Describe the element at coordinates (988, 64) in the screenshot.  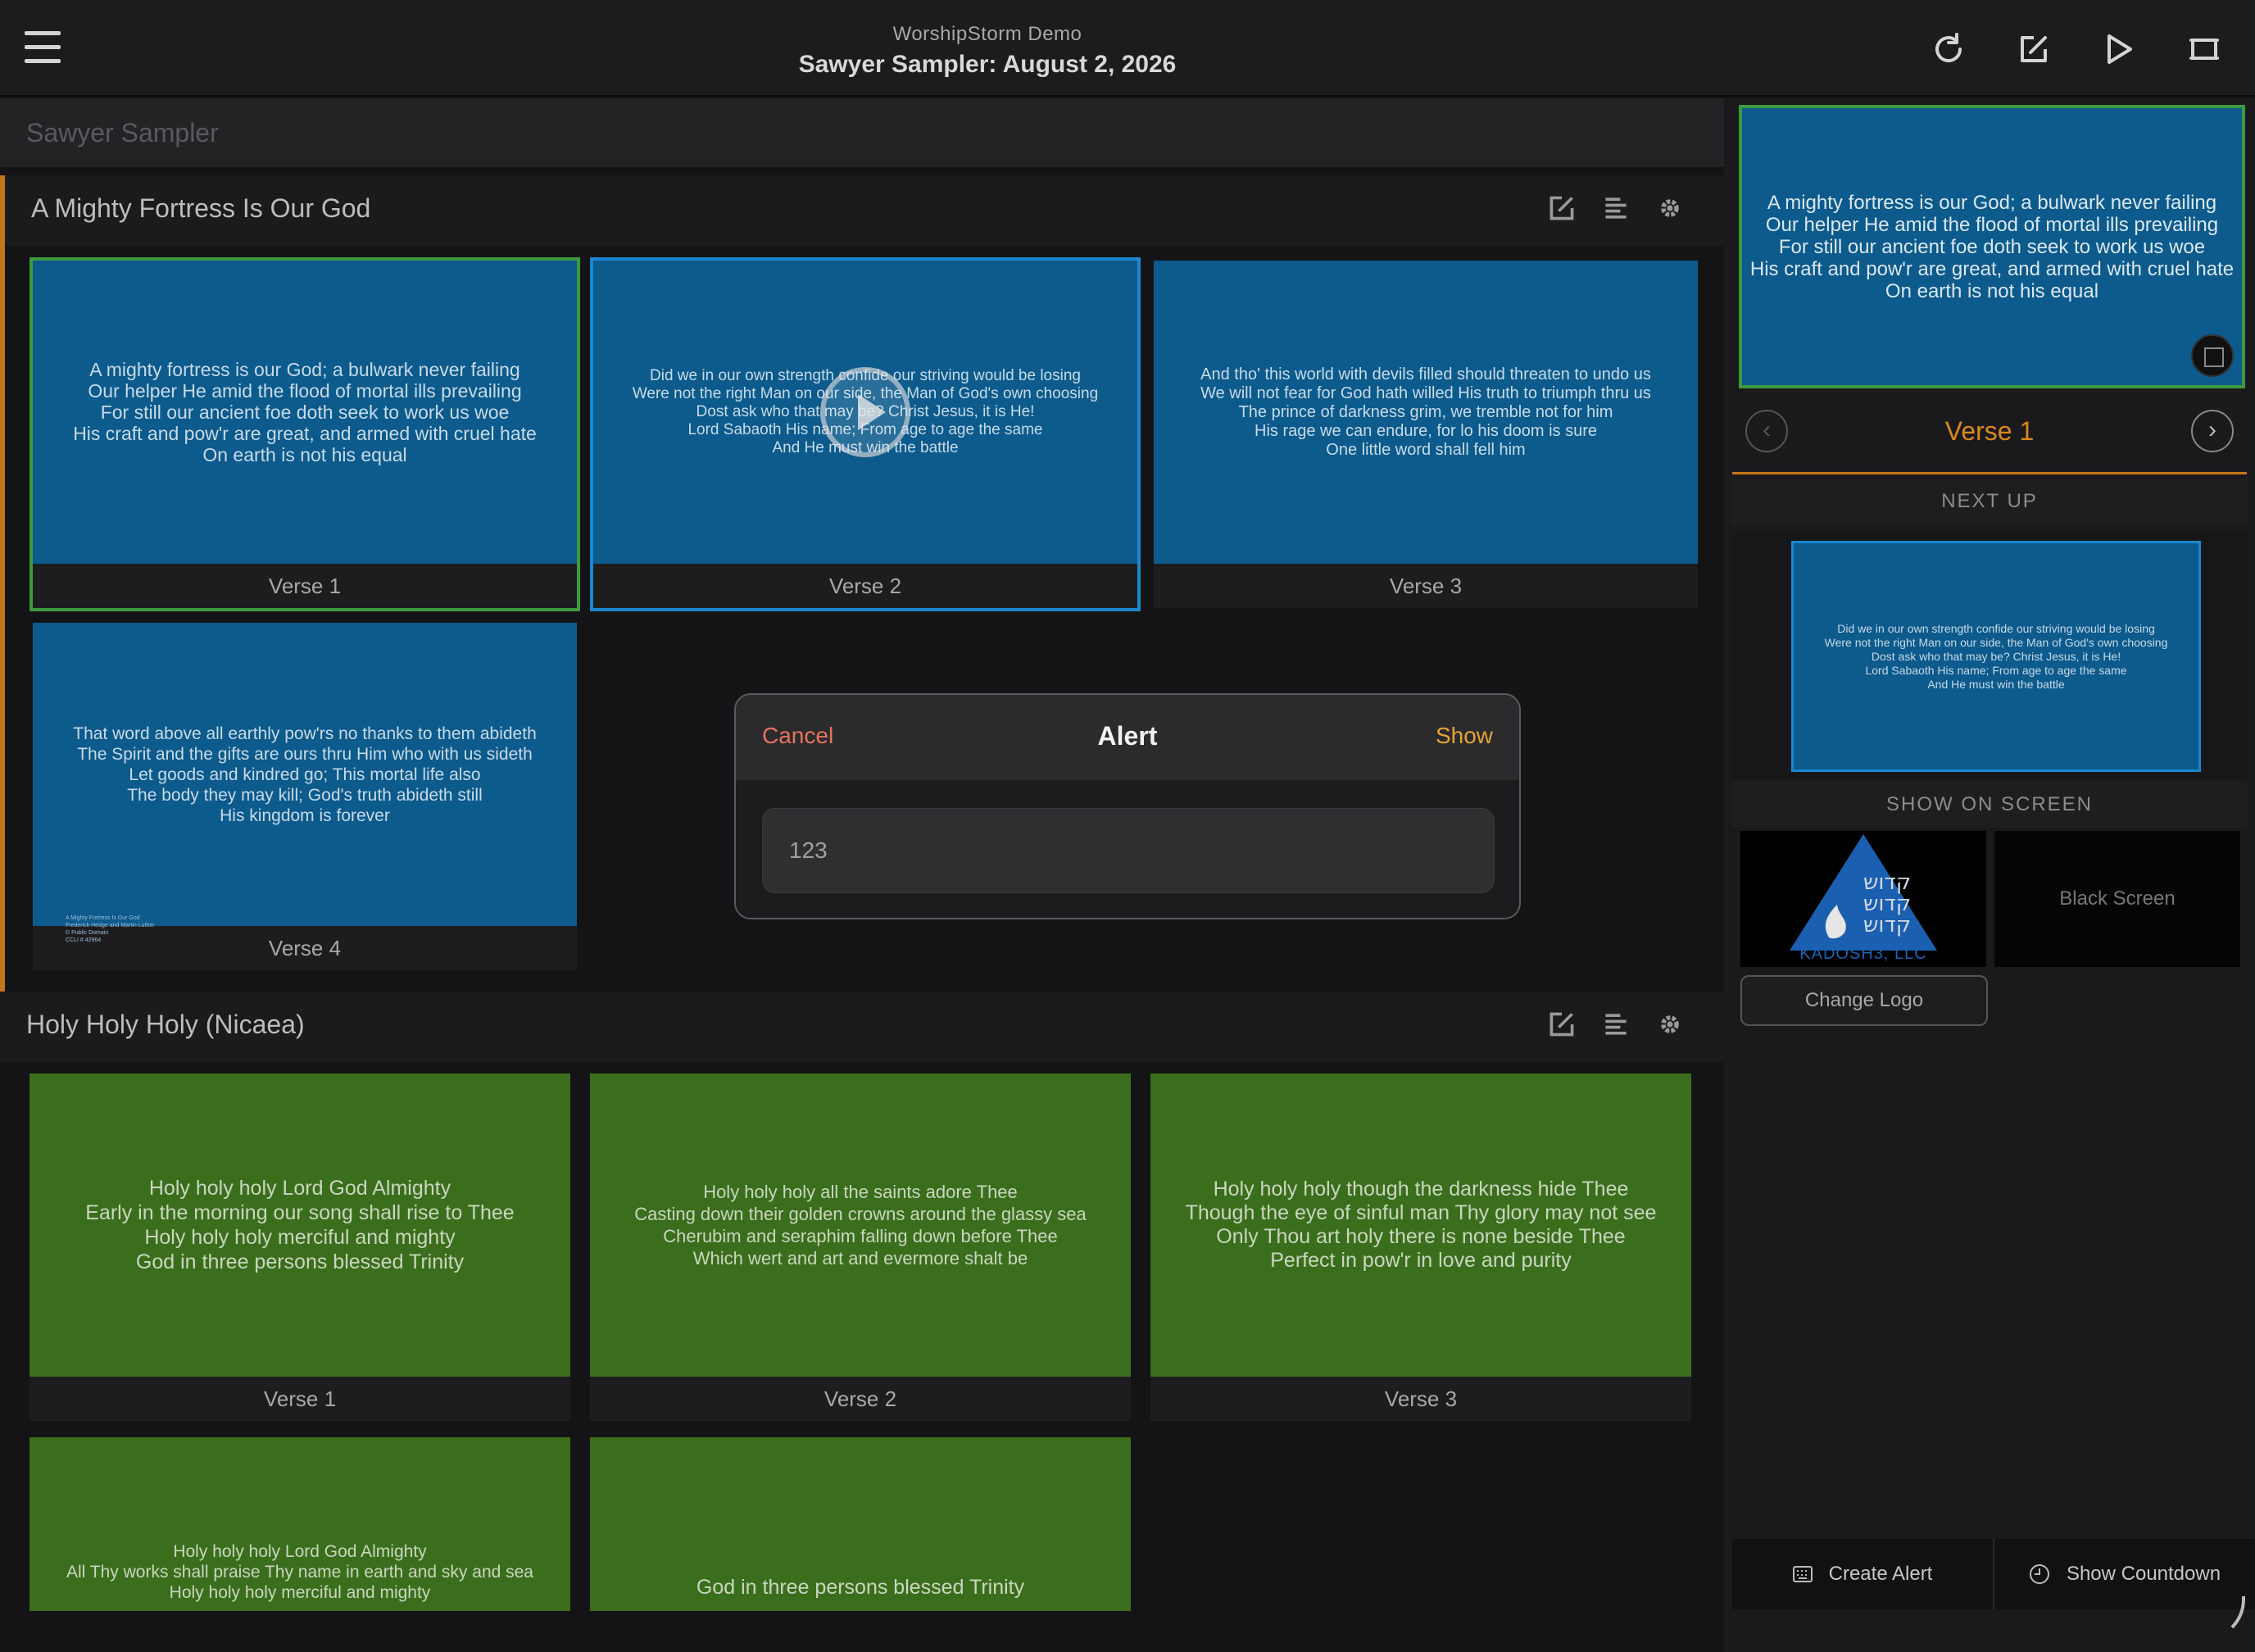
I see `page-title: Sawyer Sampler: August 2, 2026` at that location.